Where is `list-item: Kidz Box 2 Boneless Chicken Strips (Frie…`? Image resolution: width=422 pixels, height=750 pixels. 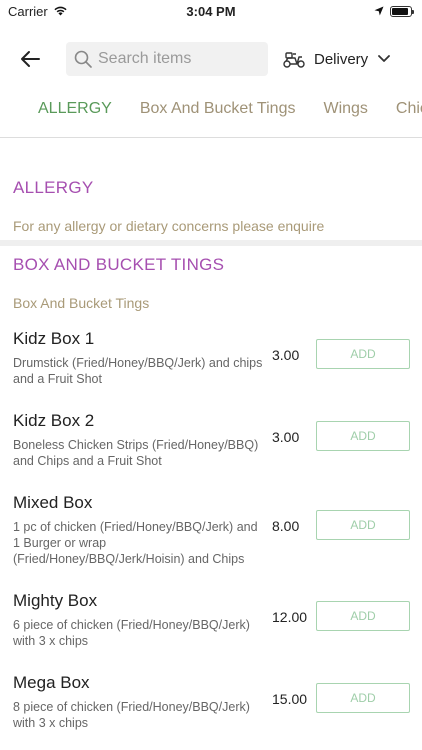 list-item: Kidz Box 2 Boneless Chicken Strips (Frie… is located at coordinates (211, 452).